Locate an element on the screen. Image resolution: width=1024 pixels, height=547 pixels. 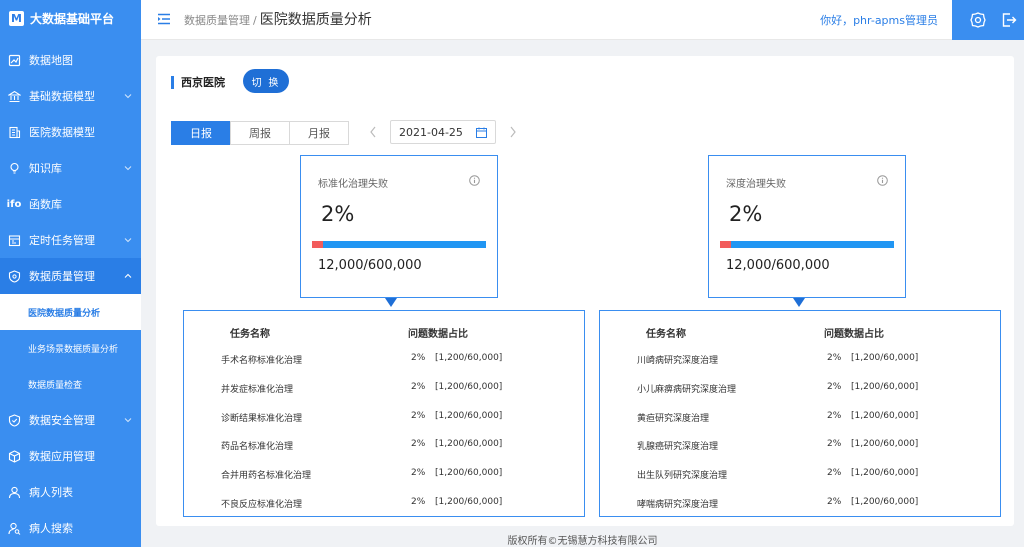
stat-percent: 2% is located at coordinates (746, 214).